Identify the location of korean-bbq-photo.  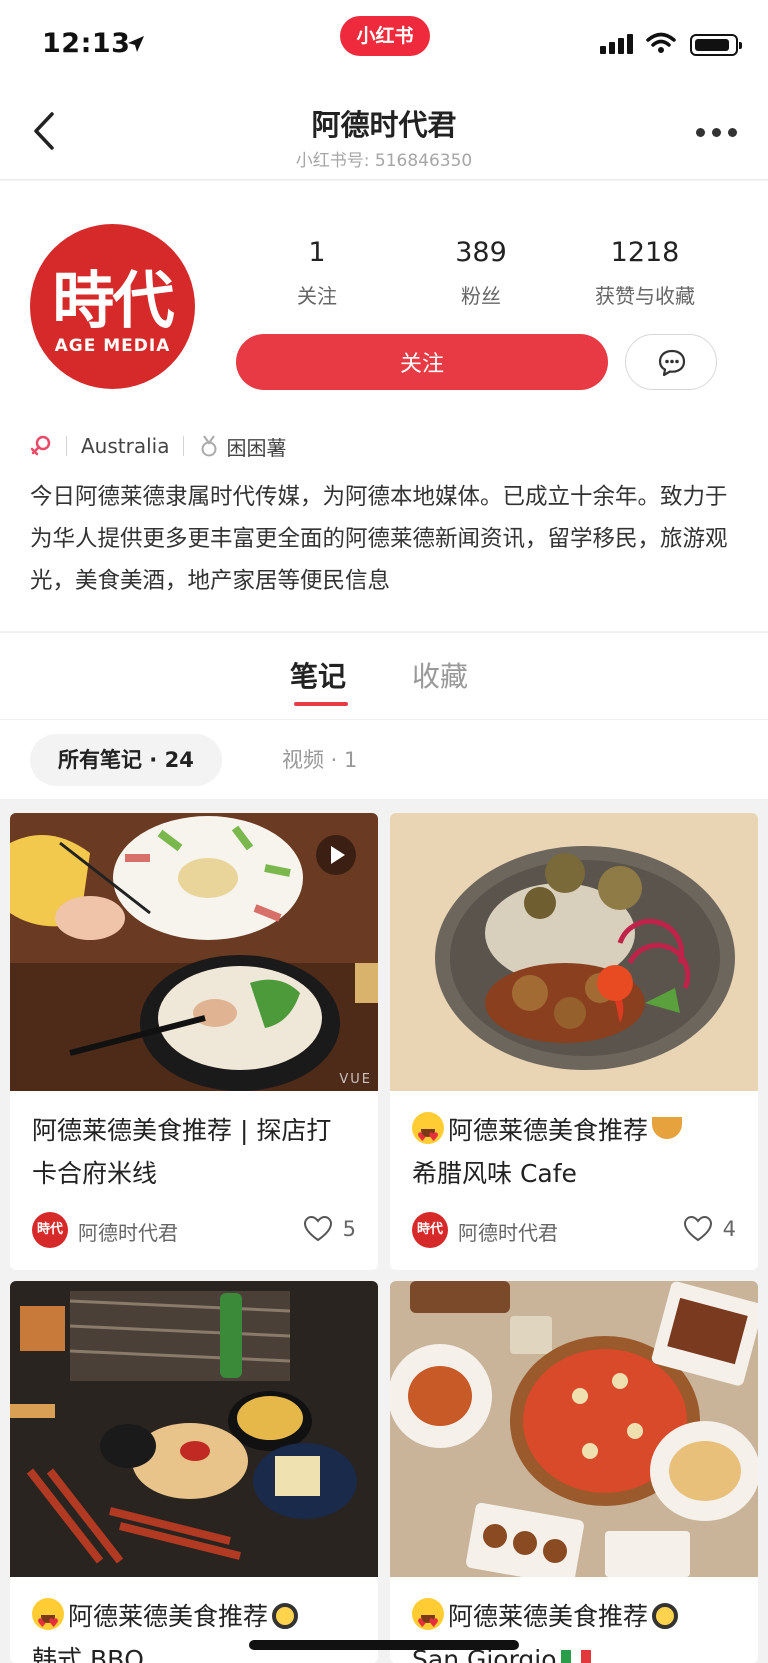
(194, 1429).